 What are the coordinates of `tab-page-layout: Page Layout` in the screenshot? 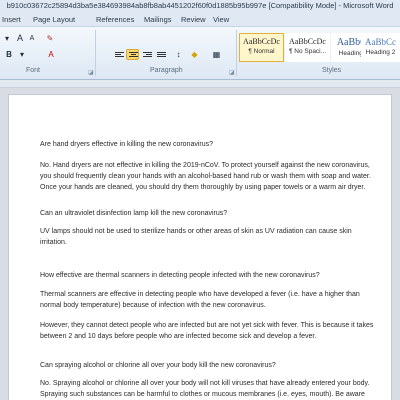 It's located at (54, 19).